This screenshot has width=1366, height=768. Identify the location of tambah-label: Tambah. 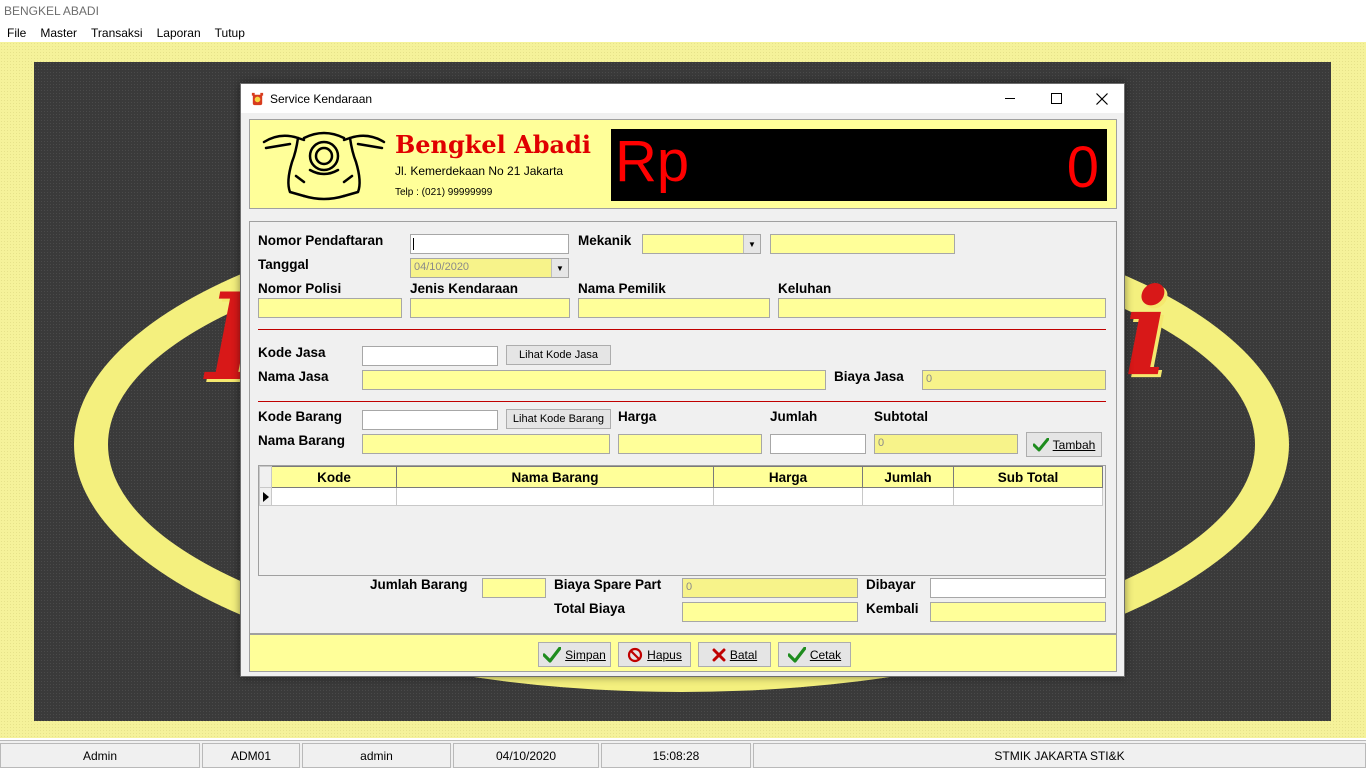
(1074, 444).